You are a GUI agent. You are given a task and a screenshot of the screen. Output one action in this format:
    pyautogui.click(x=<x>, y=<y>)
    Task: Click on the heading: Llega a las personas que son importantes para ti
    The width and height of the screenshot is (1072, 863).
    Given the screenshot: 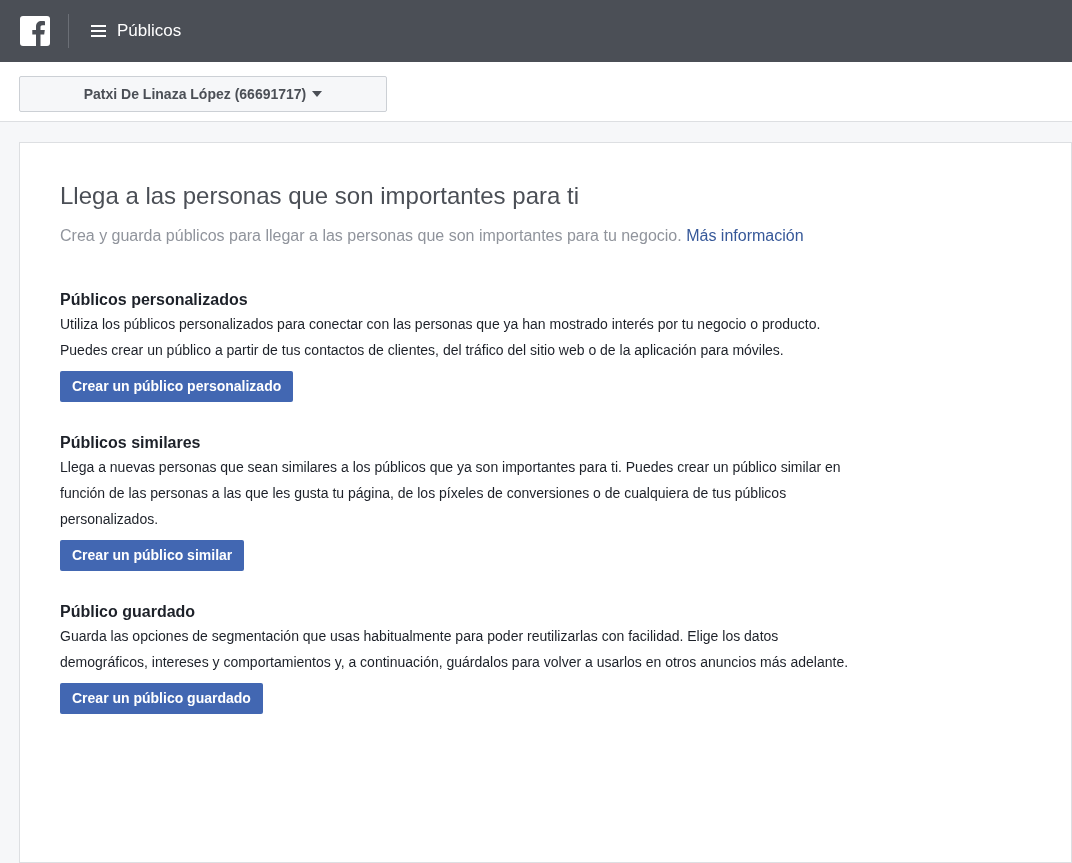 What is the action you would take?
    pyautogui.click(x=320, y=196)
    